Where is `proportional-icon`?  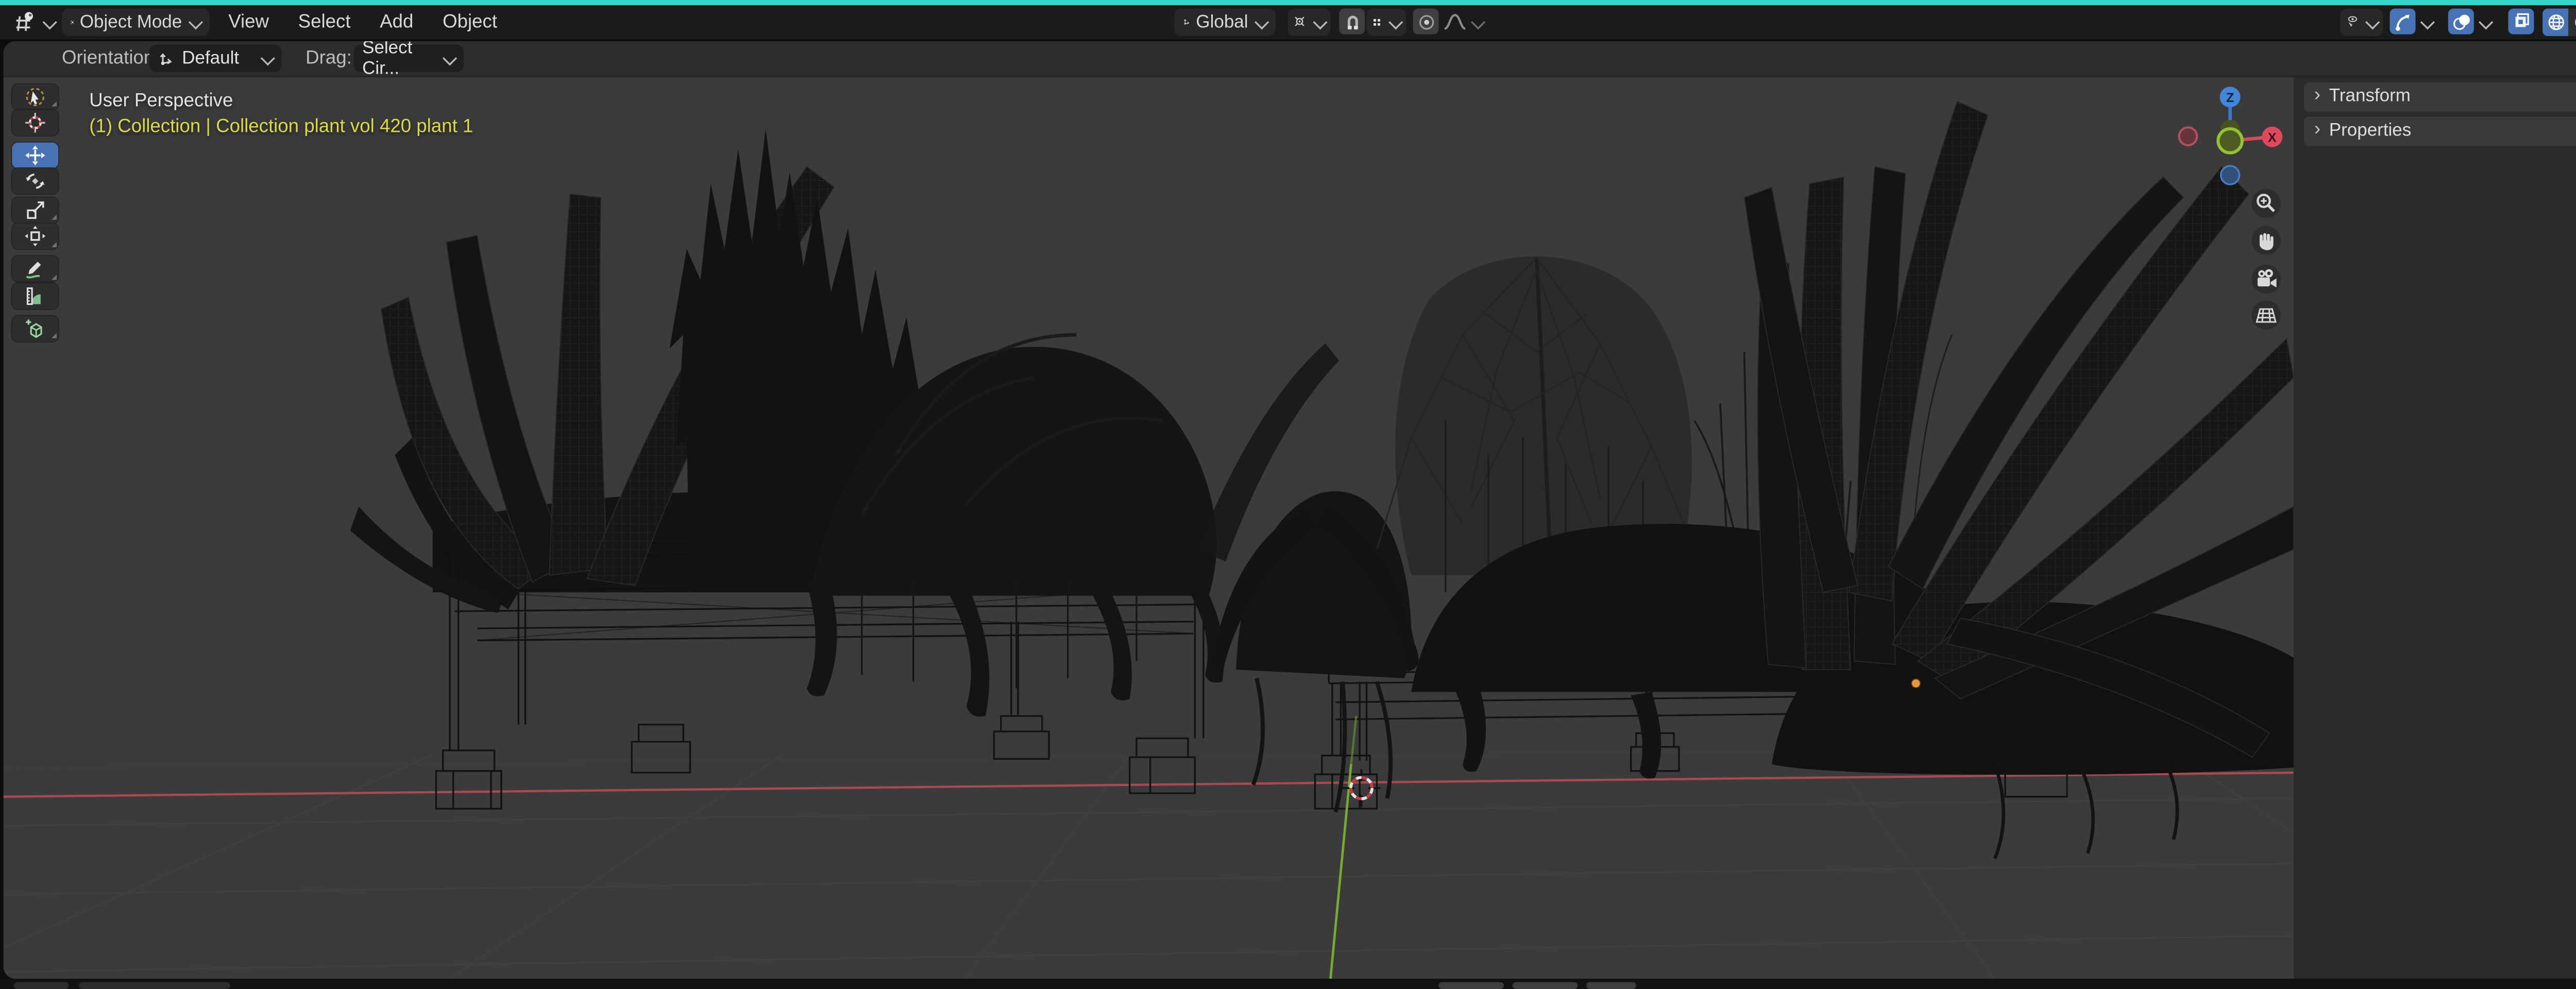 proportional-icon is located at coordinates (1425, 21).